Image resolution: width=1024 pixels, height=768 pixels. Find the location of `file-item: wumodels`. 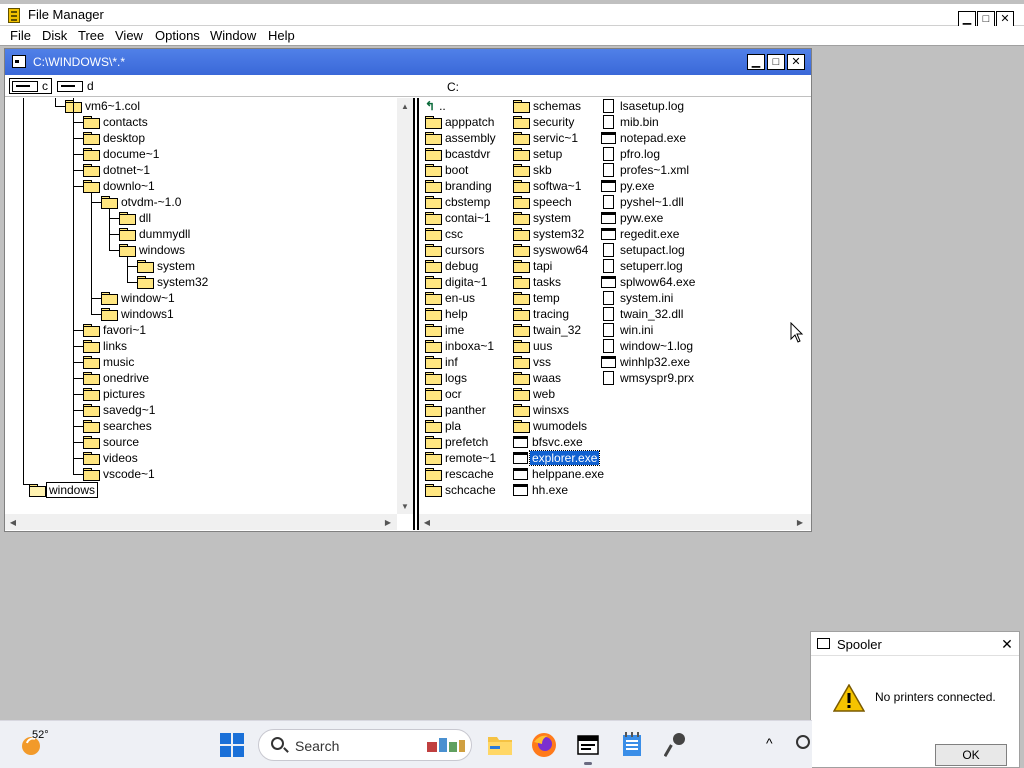

file-item: wumodels is located at coordinates (551, 426).